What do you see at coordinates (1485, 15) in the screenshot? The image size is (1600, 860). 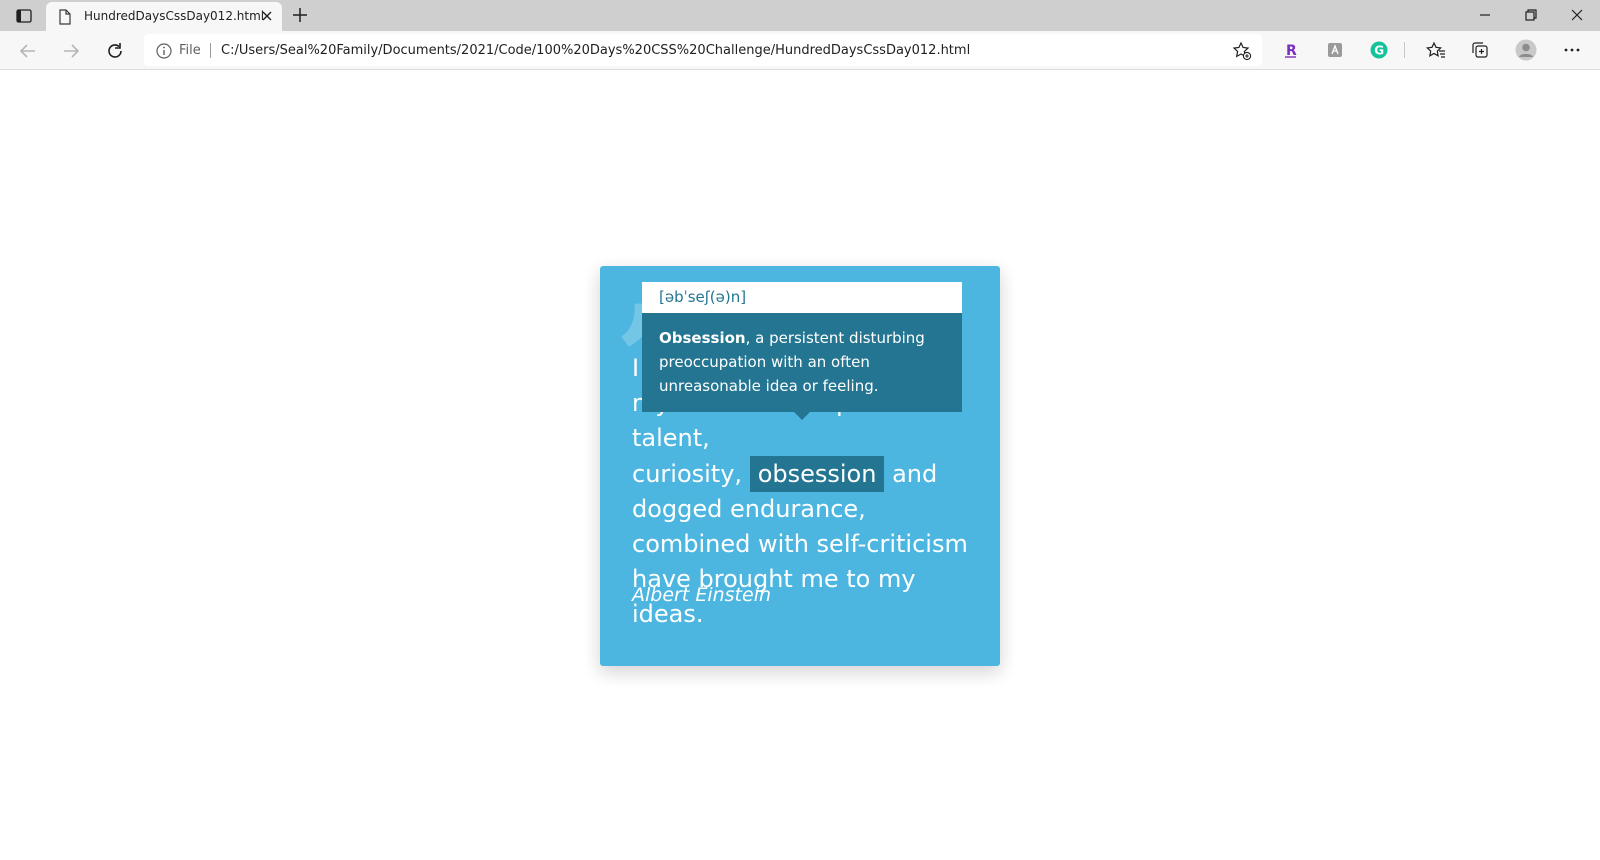 I see `minimize-icon` at bounding box center [1485, 15].